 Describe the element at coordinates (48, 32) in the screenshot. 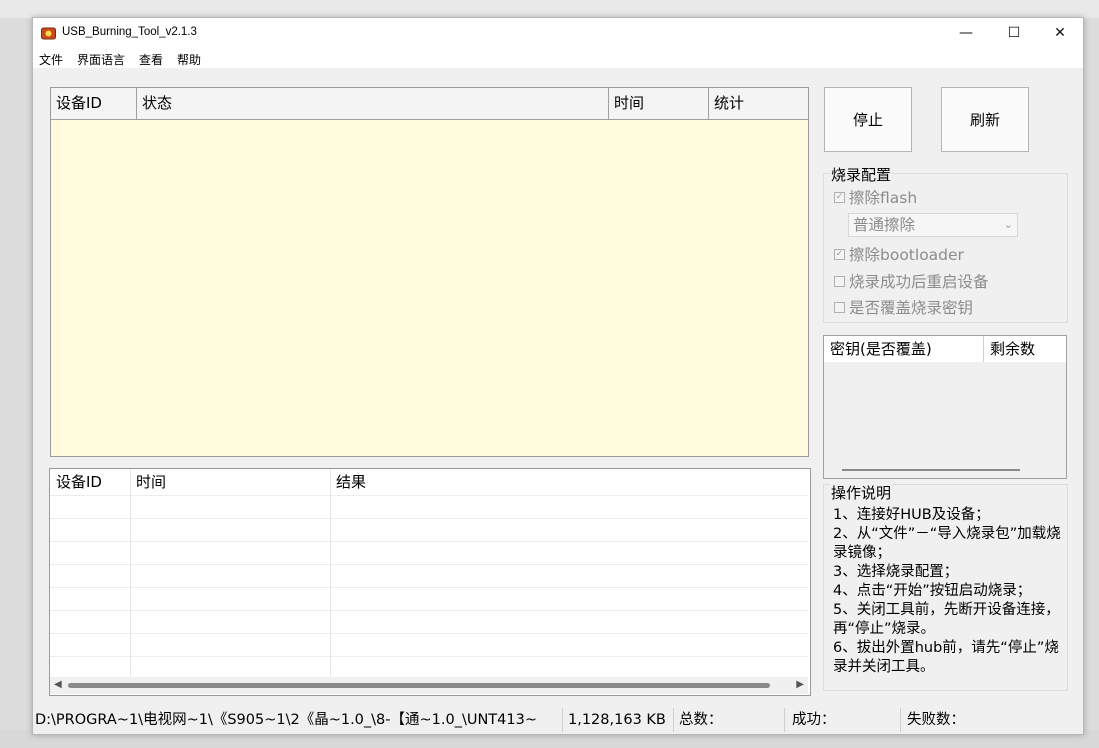

I see `app-logo-icon` at that location.